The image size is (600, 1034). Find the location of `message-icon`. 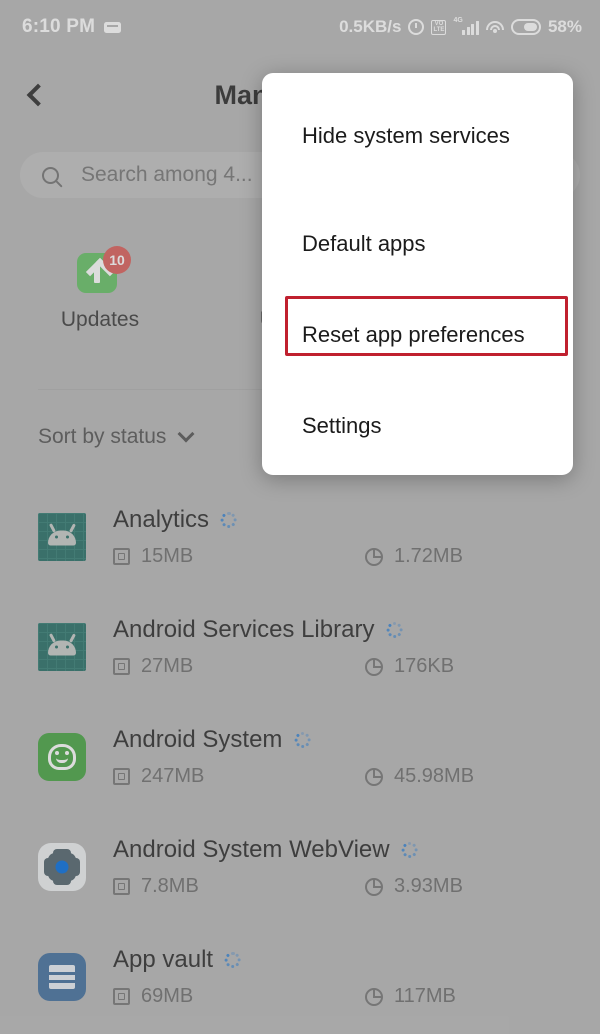

message-icon is located at coordinates (113, 27).